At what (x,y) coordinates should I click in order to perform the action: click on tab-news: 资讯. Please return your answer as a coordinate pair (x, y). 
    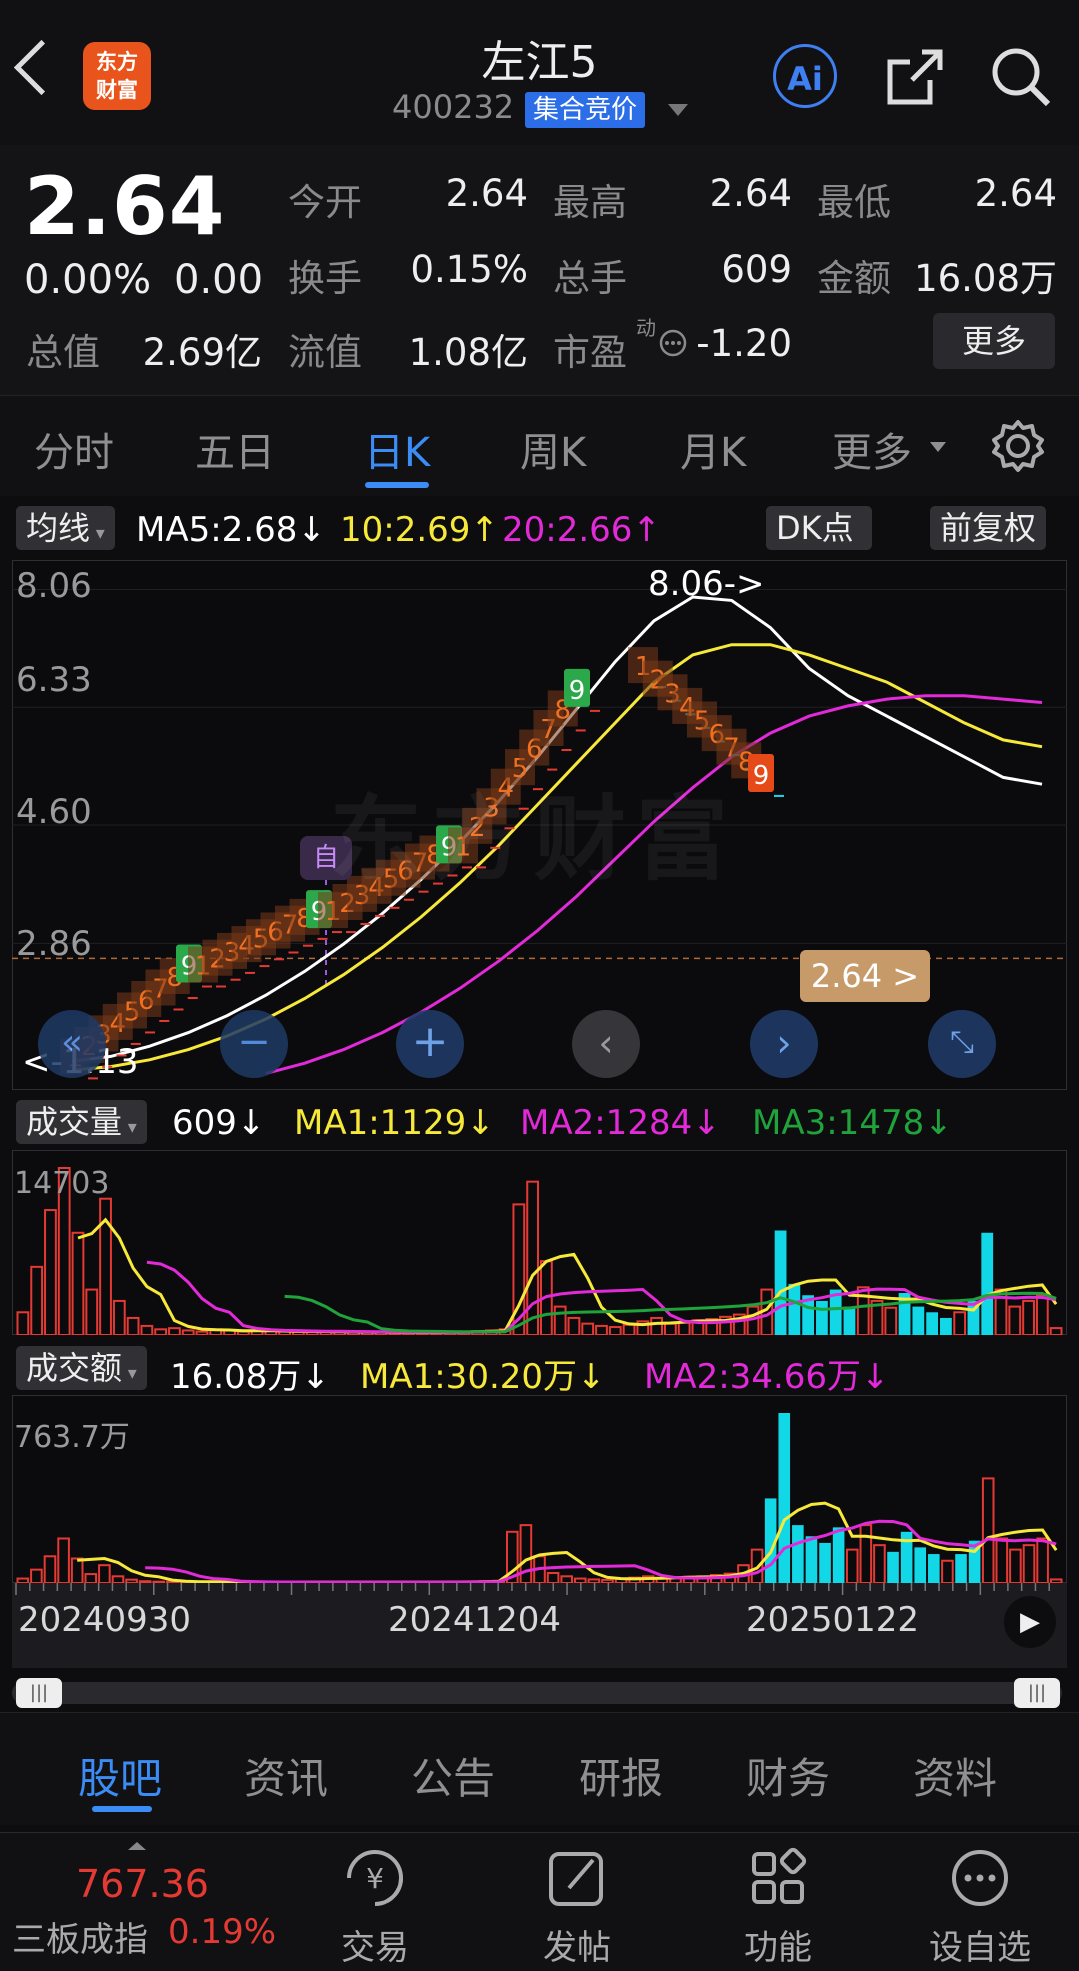
    Looking at the image, I should click on (286, 1775).